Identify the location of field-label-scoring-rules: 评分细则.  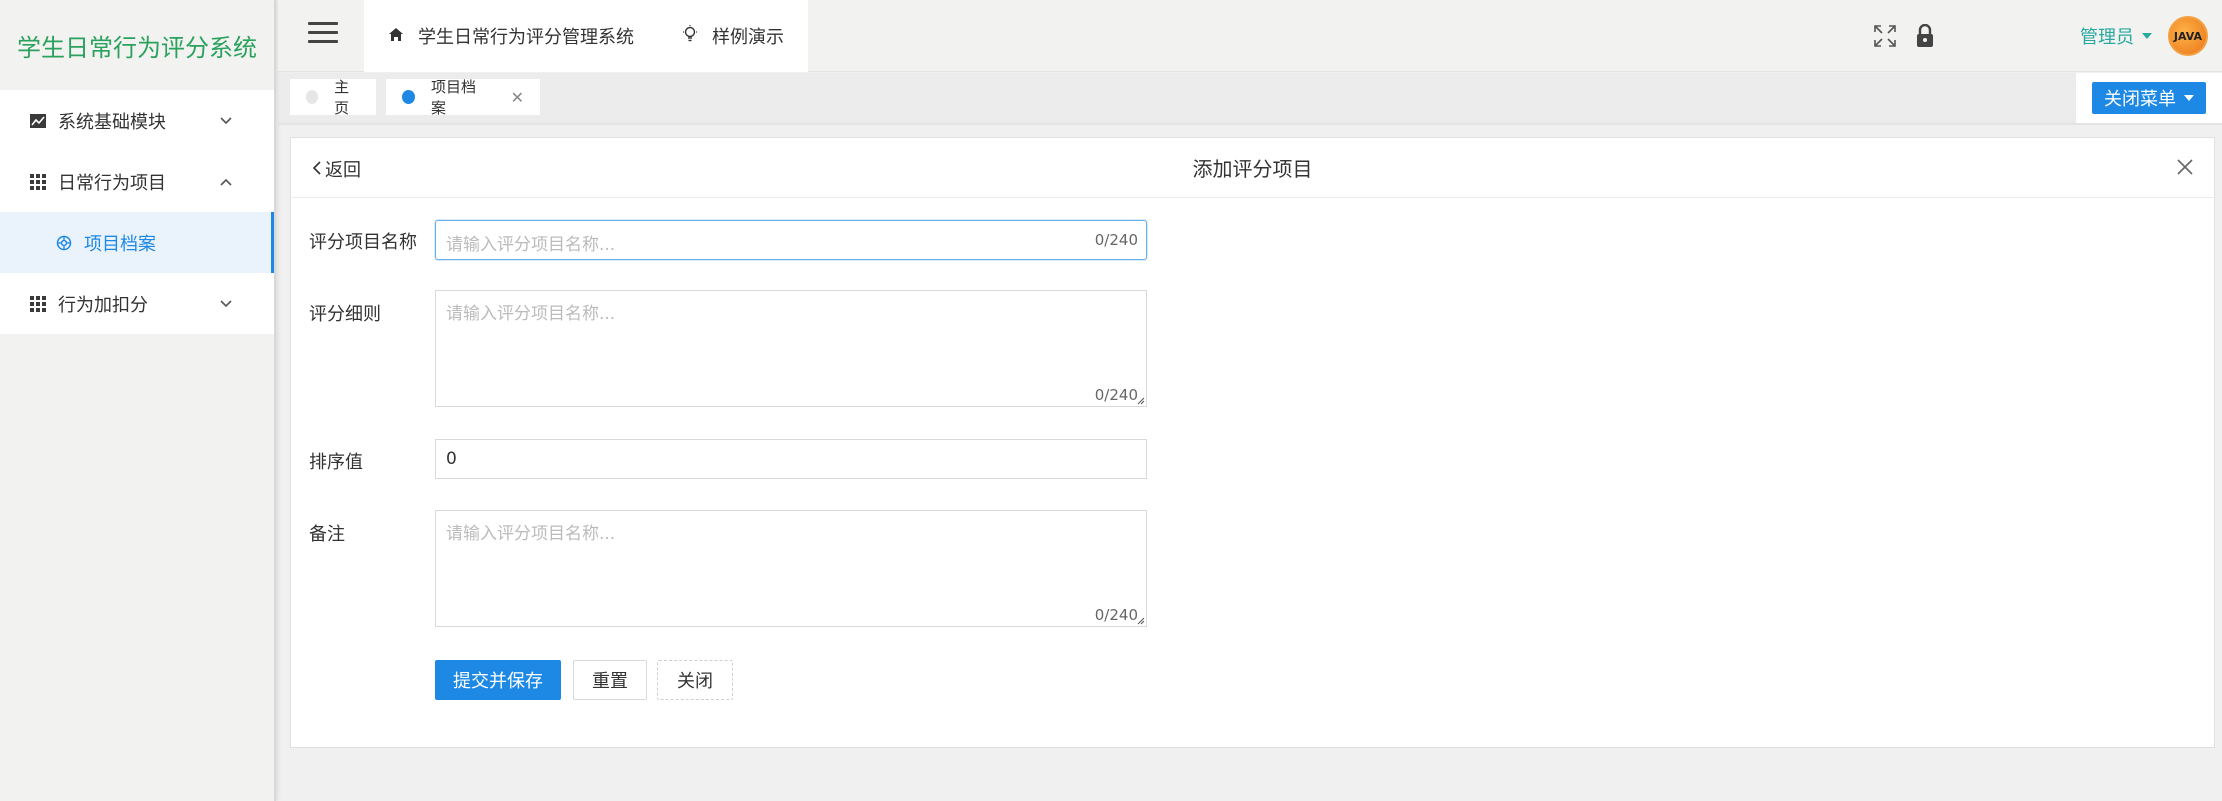
(345, 314).